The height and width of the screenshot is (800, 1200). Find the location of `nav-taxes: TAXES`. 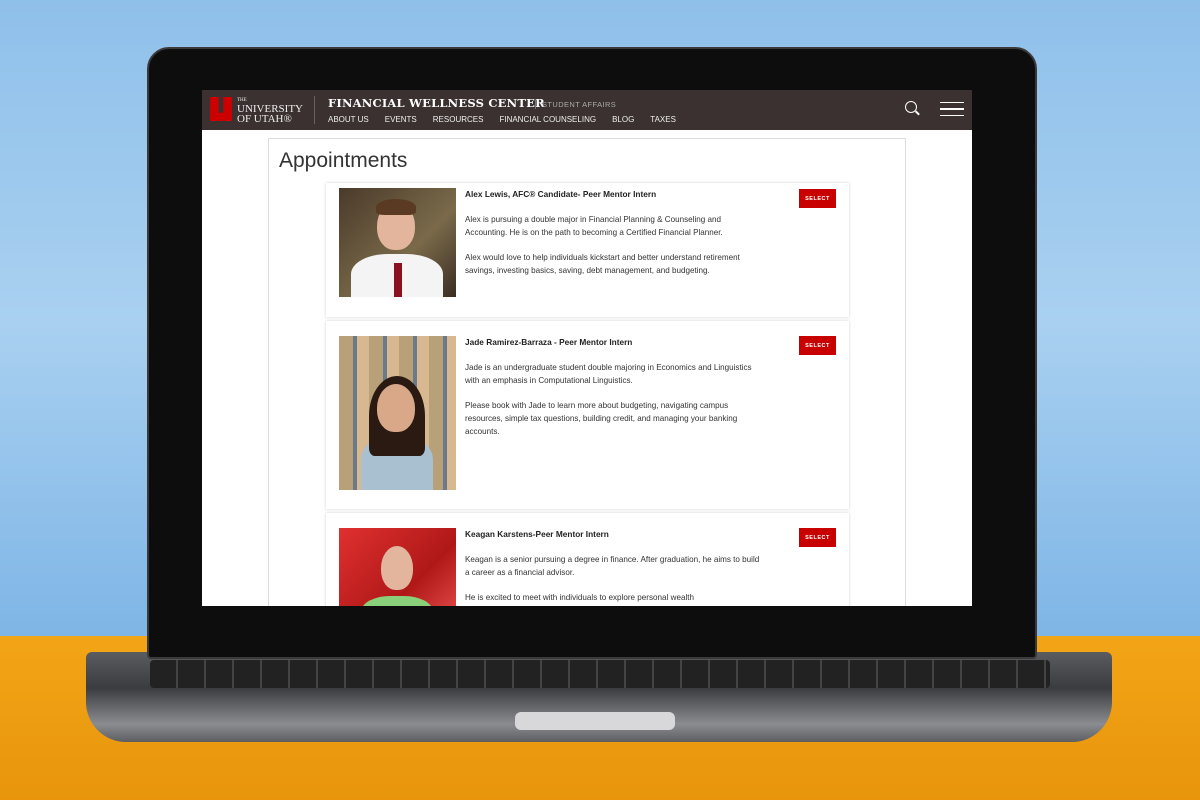

nav-taxes: TAXES is located at coordinates (663, 119).